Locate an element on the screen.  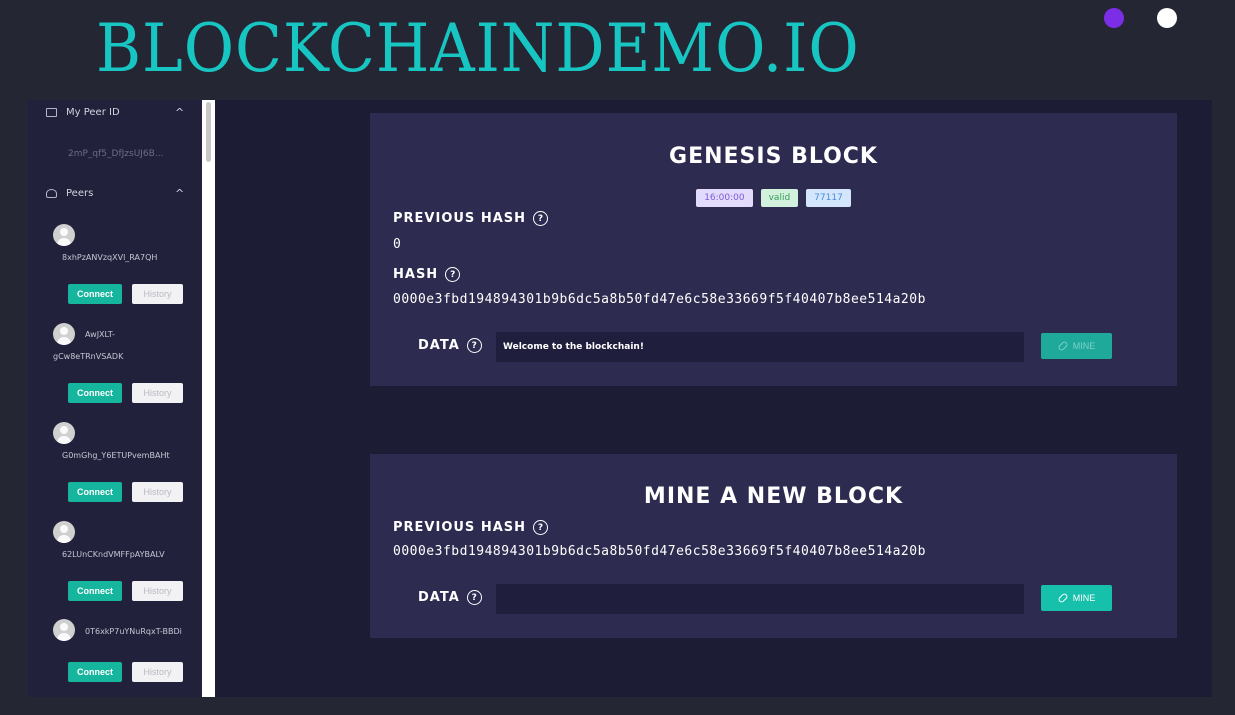
peers-label: Peers is located at coordinates (80, 193).